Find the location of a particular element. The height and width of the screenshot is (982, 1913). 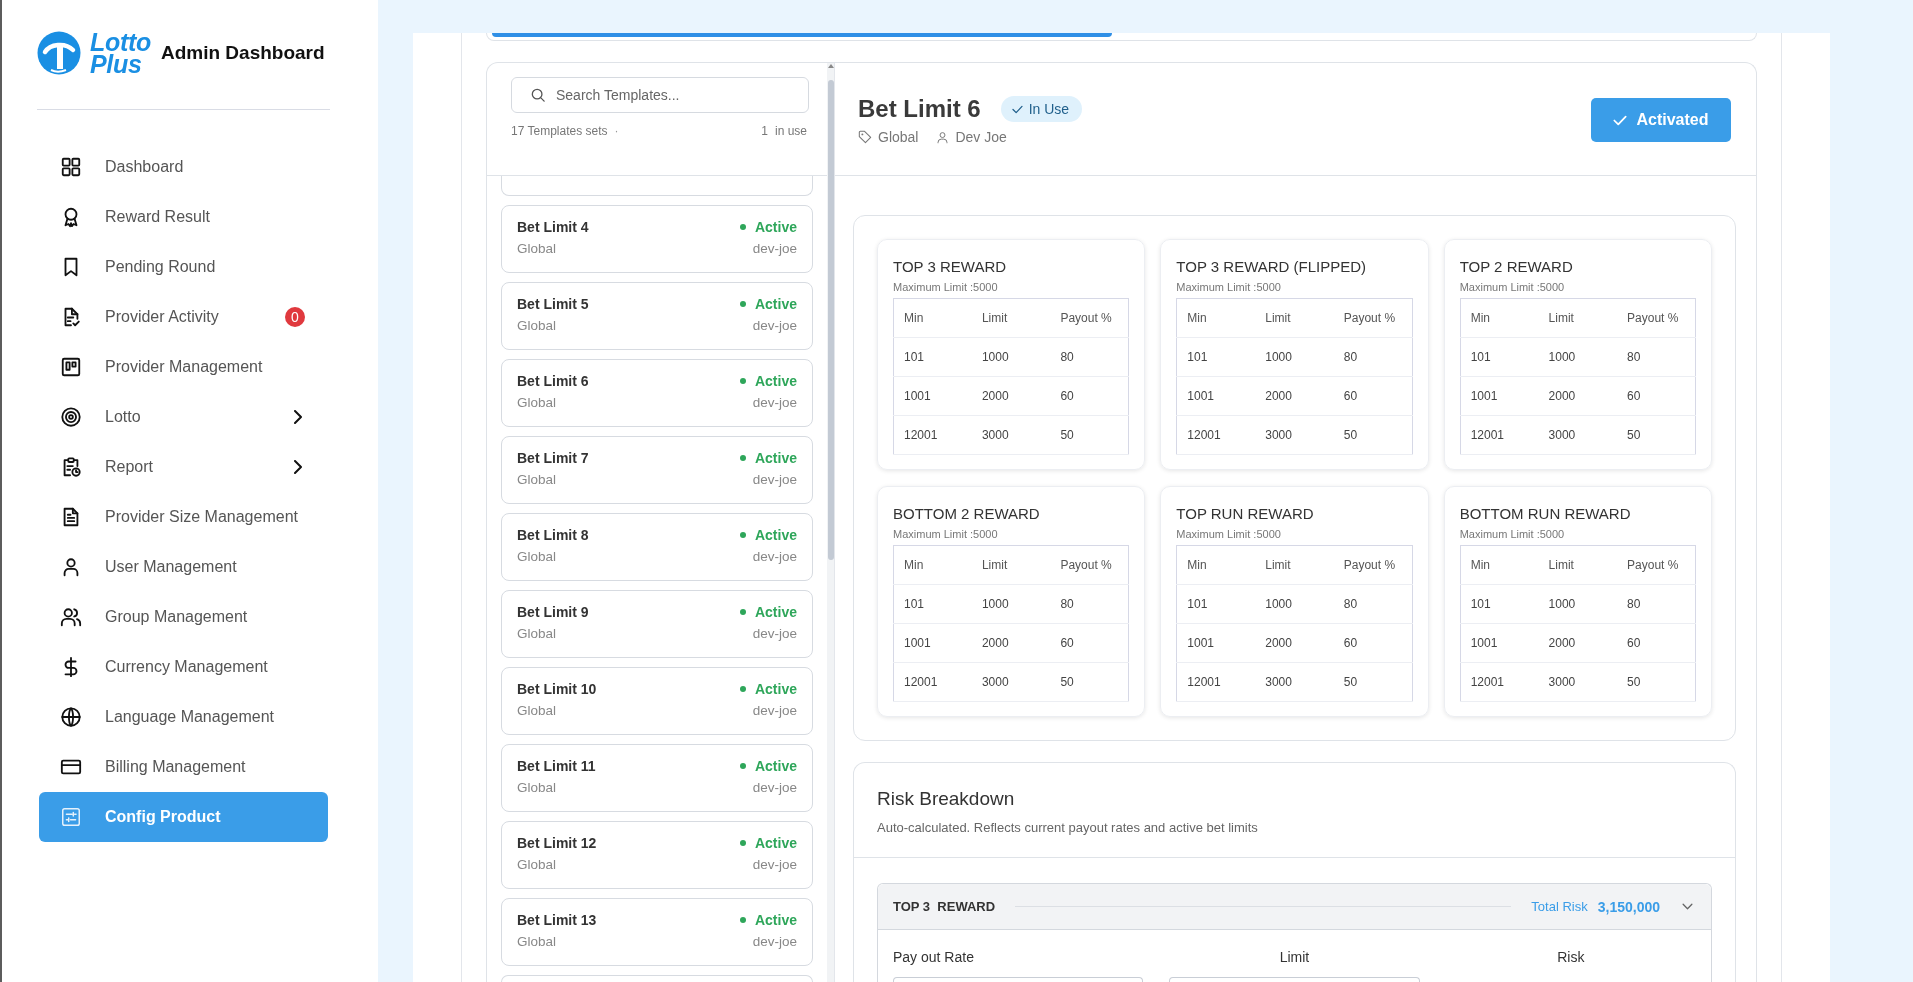

accordion-header: TOP 3 REWARD Total Risk 3,150,000 is located at coordinates (1294, 907).